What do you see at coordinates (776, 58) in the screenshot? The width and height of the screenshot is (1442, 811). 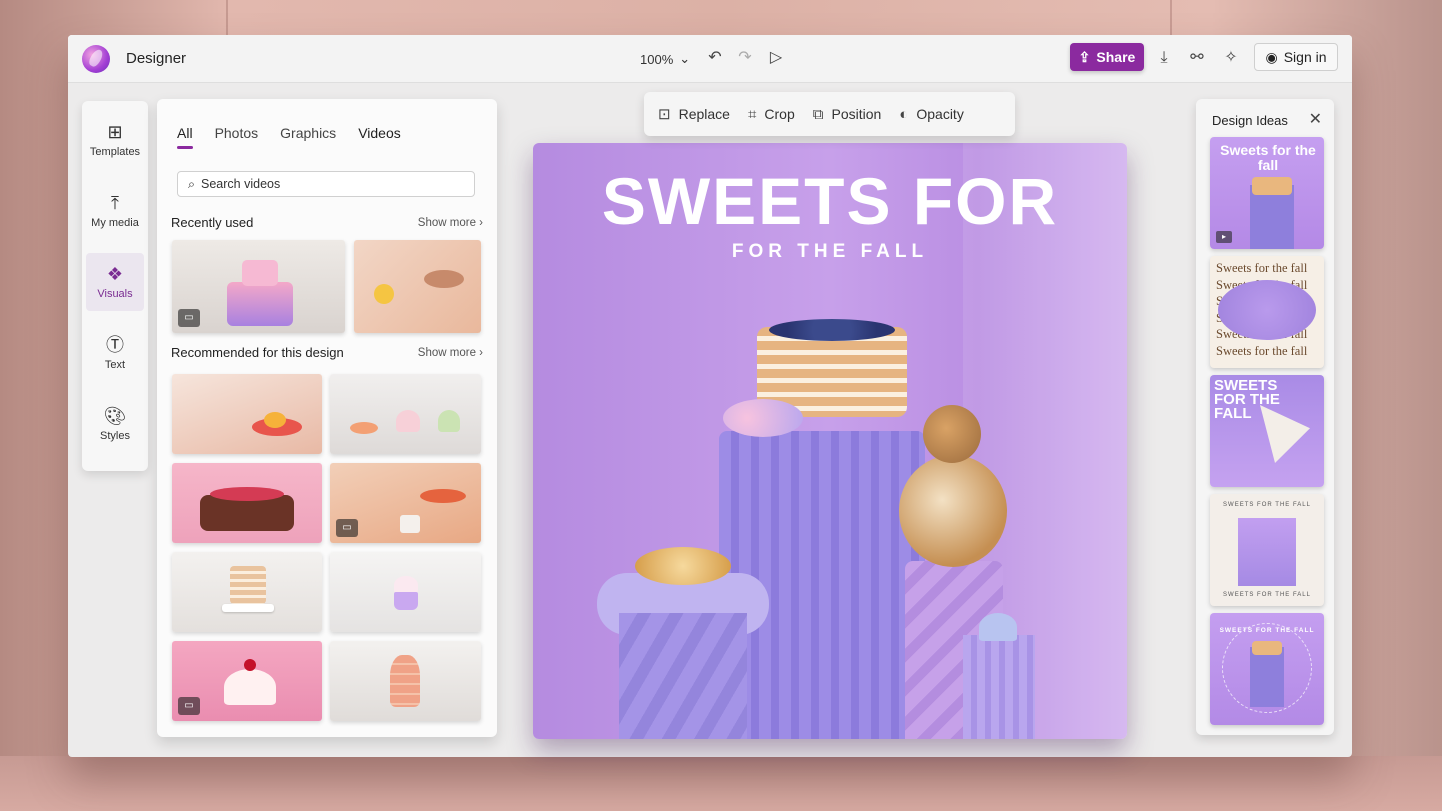 I see `play-icon: ▷` at bounding box center [776, 58].